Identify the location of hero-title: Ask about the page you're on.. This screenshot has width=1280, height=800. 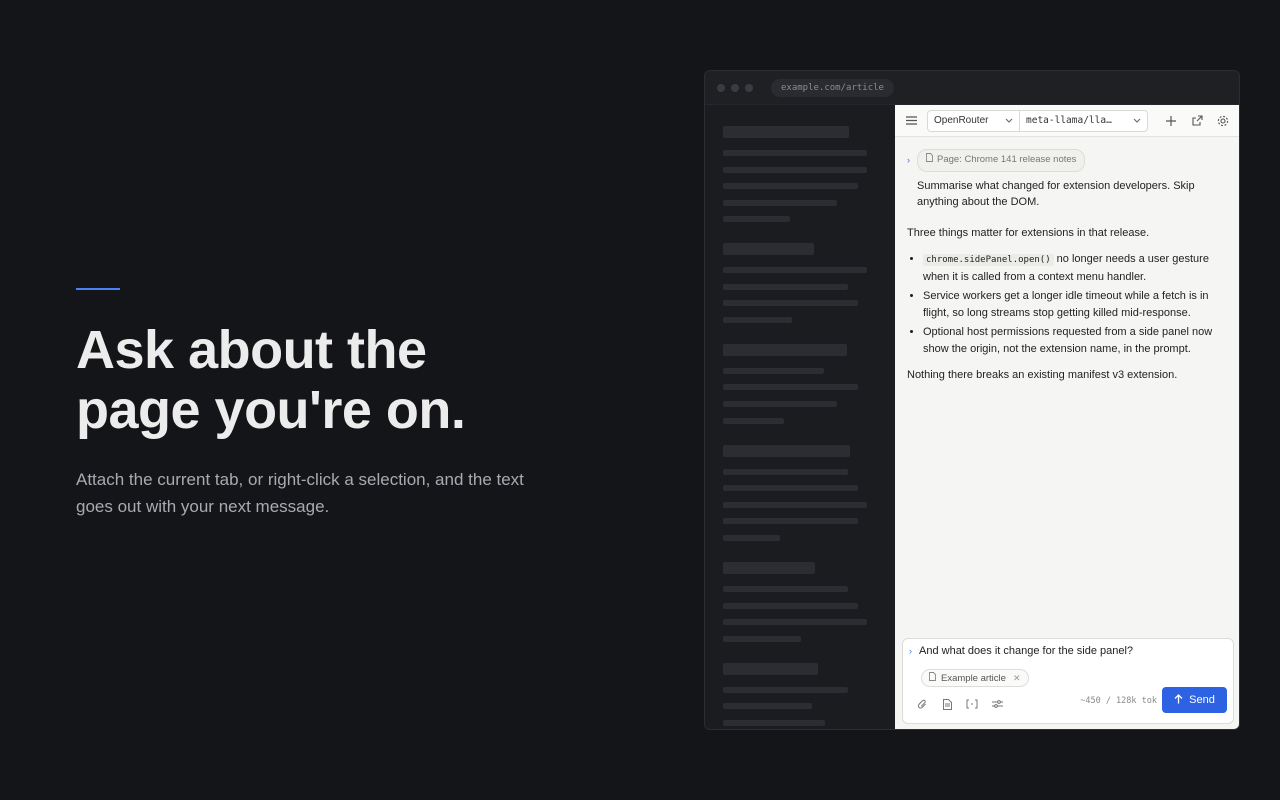
(306, 380).